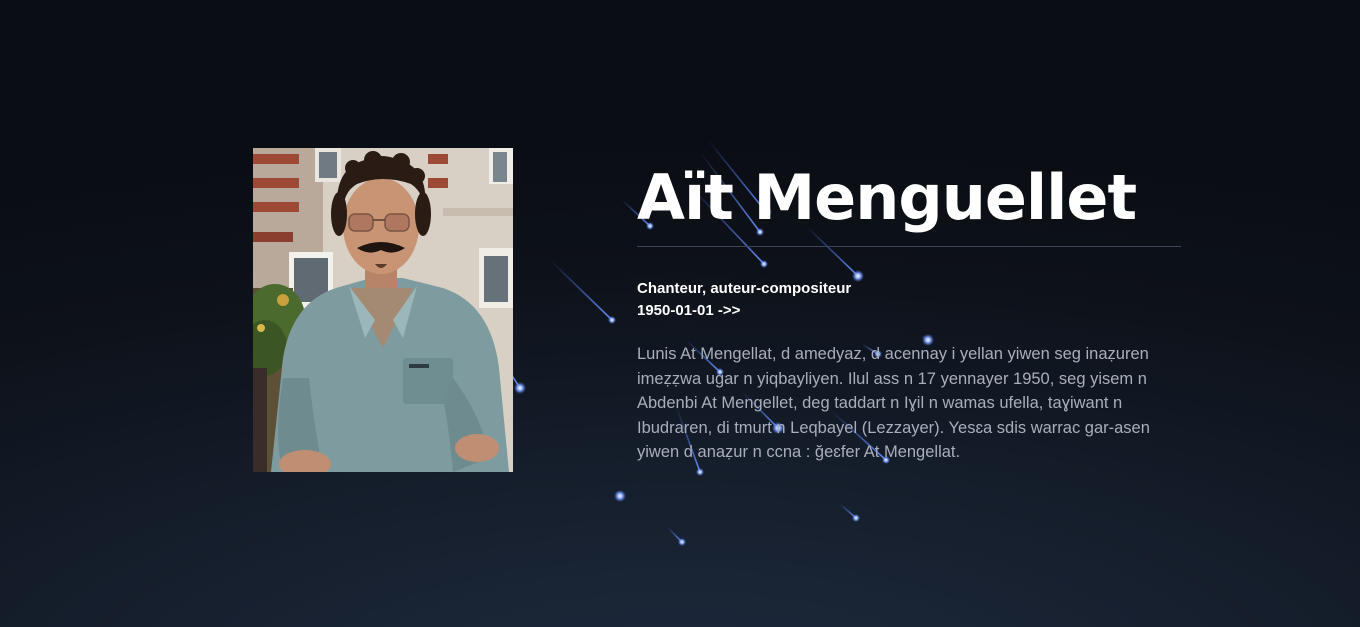  What do you see at coordinates (383, 310) in the screenshot?
I see `artist-photo` at bounding box center [383, 310].